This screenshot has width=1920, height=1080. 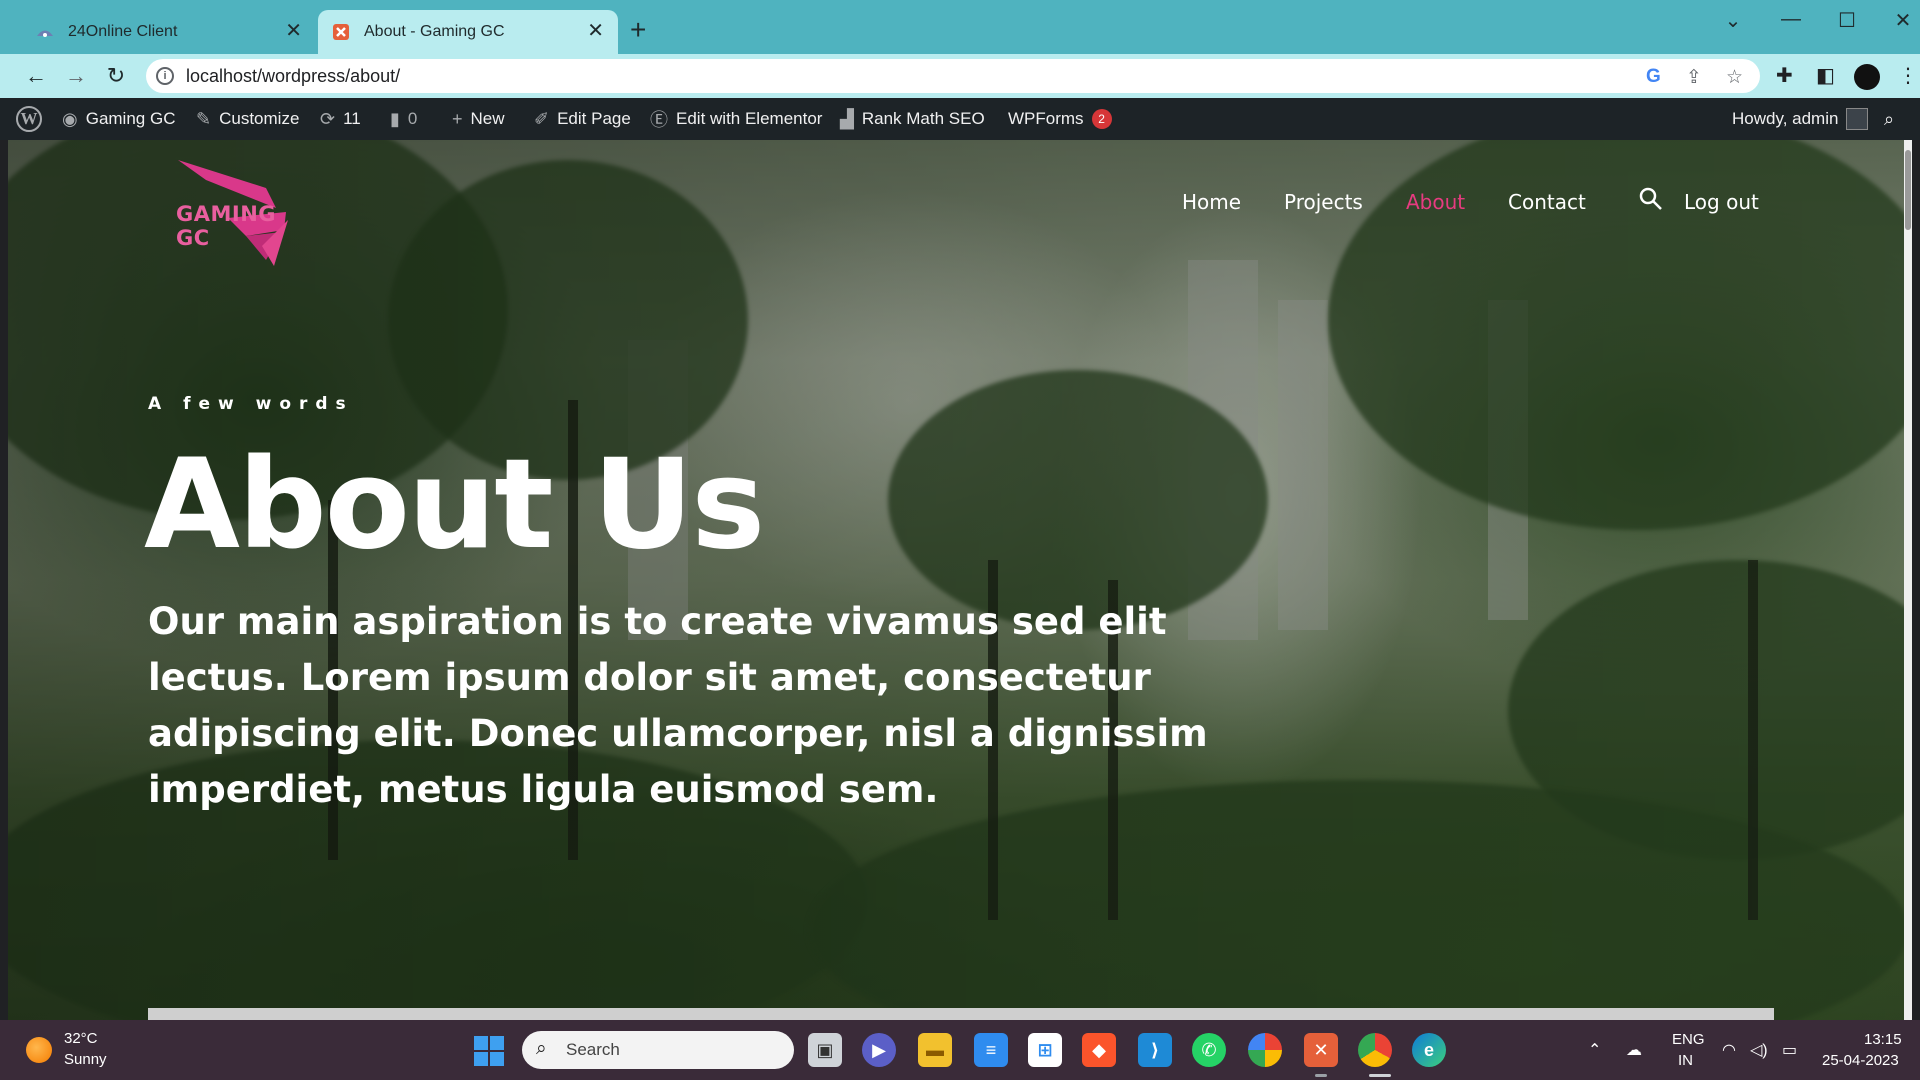 I want to click on tab-title: About - Gaming GC, so click(x=434, y=31).